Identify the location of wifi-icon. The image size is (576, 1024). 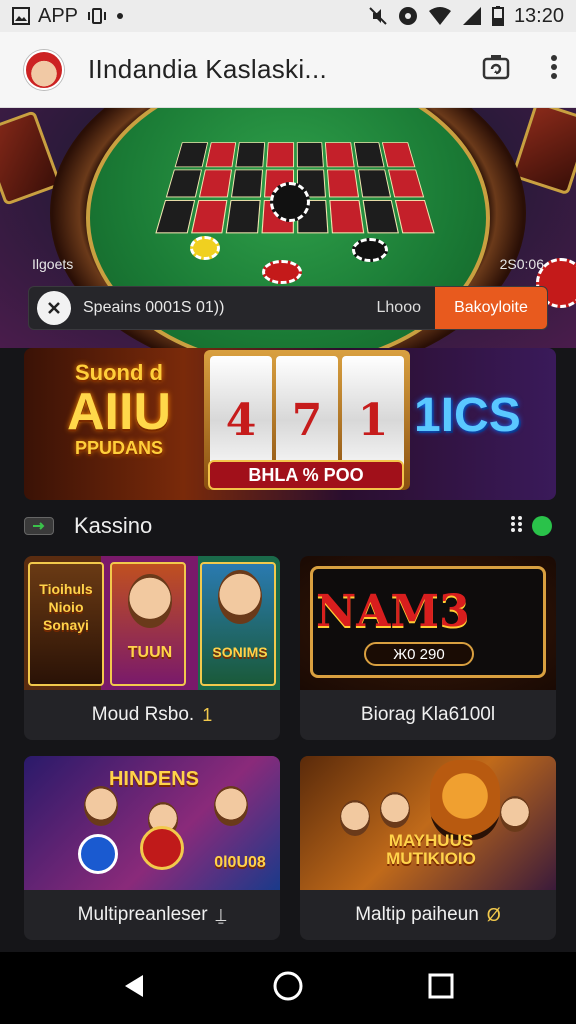
(440, 16).